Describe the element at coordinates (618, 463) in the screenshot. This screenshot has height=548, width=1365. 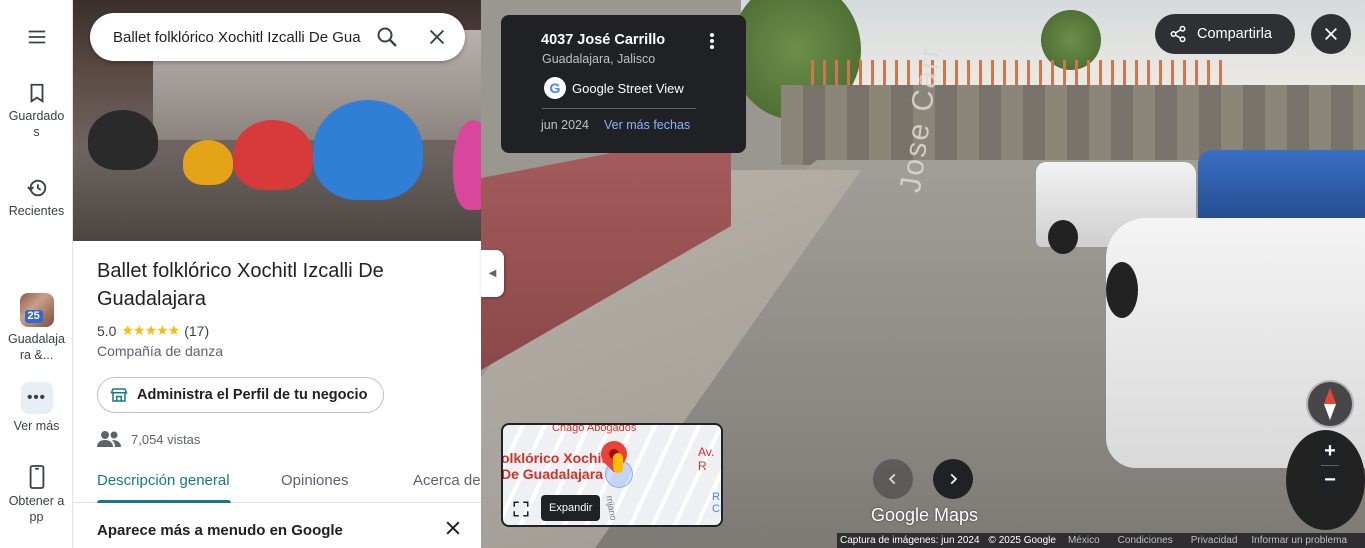
I see `pegman-icon` at that location.